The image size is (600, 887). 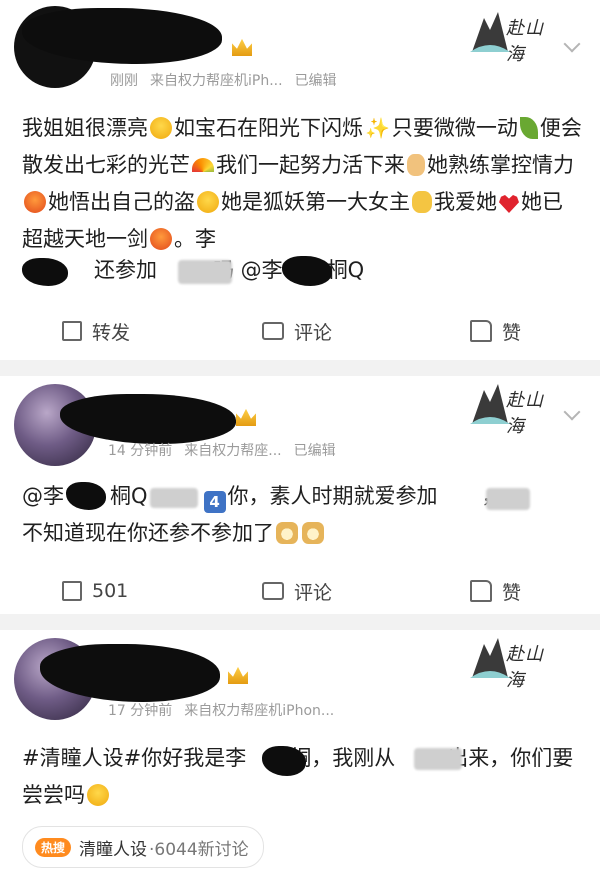 What do you see at coordinates (124, 81) in the screenshot?
I see `post-time: 刚刚` at bounding box center [124, 81].